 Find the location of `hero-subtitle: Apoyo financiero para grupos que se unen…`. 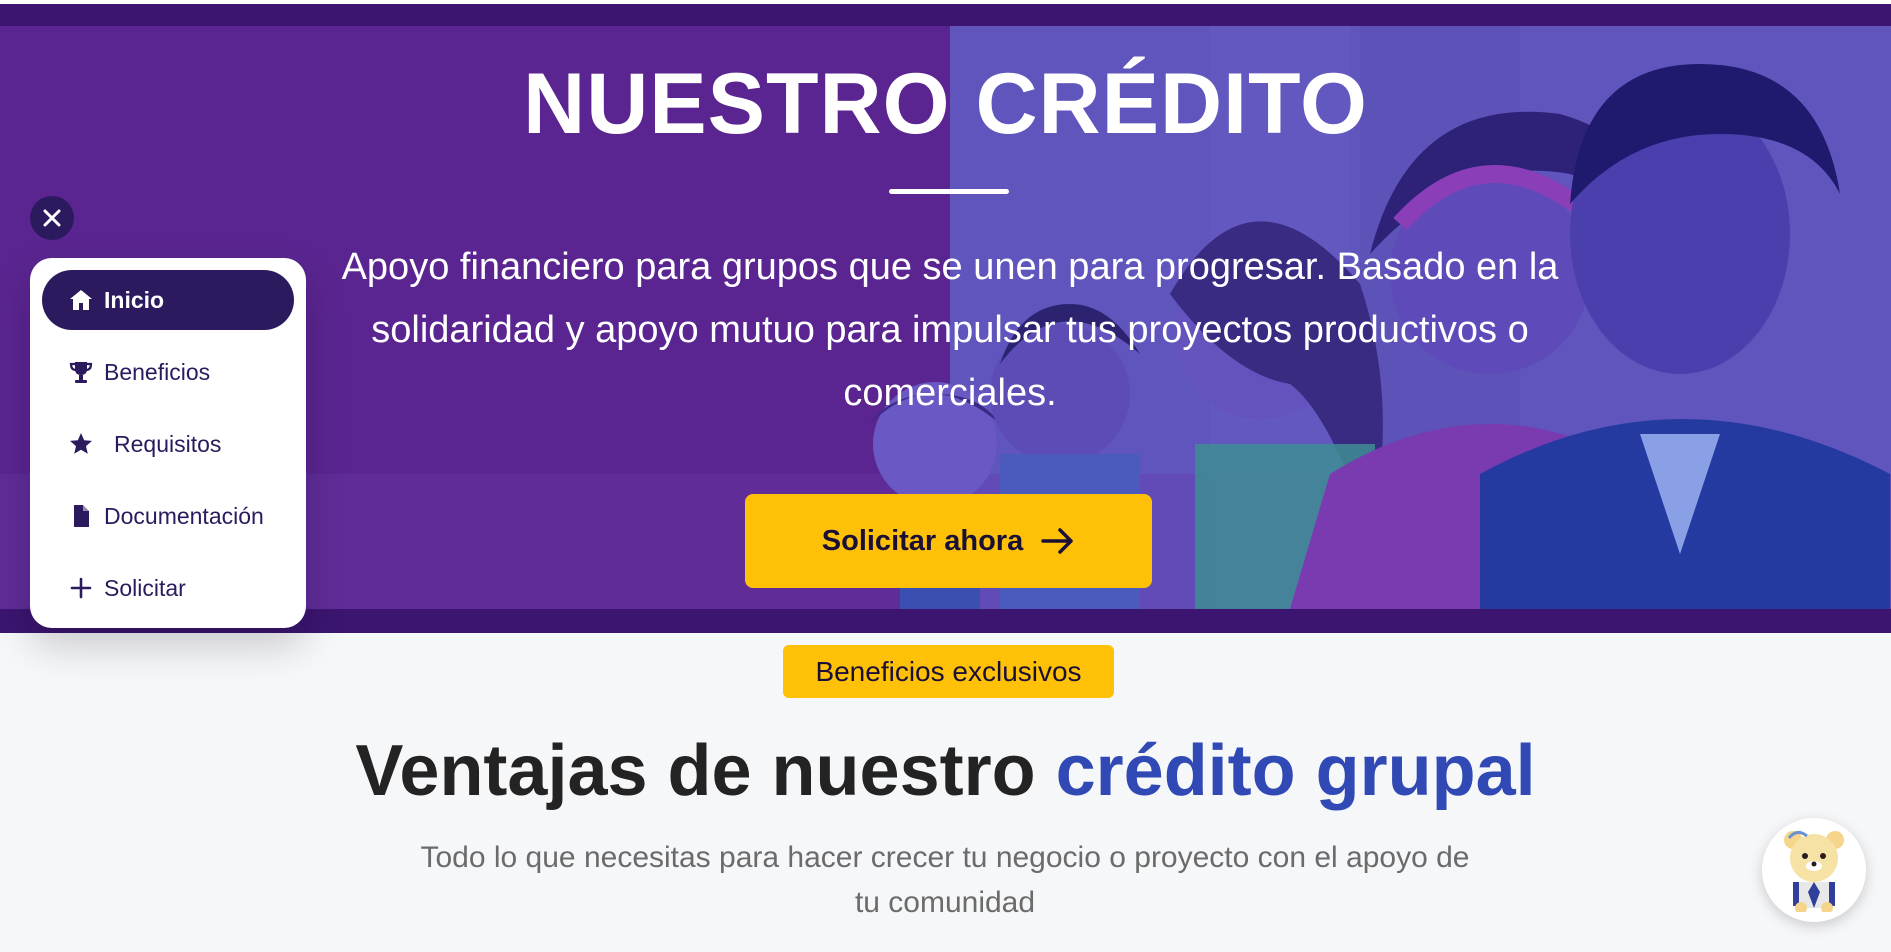

hero-subtitle: Apoyo financiero para grupos que se unen… is located at coordinates (950, 330).